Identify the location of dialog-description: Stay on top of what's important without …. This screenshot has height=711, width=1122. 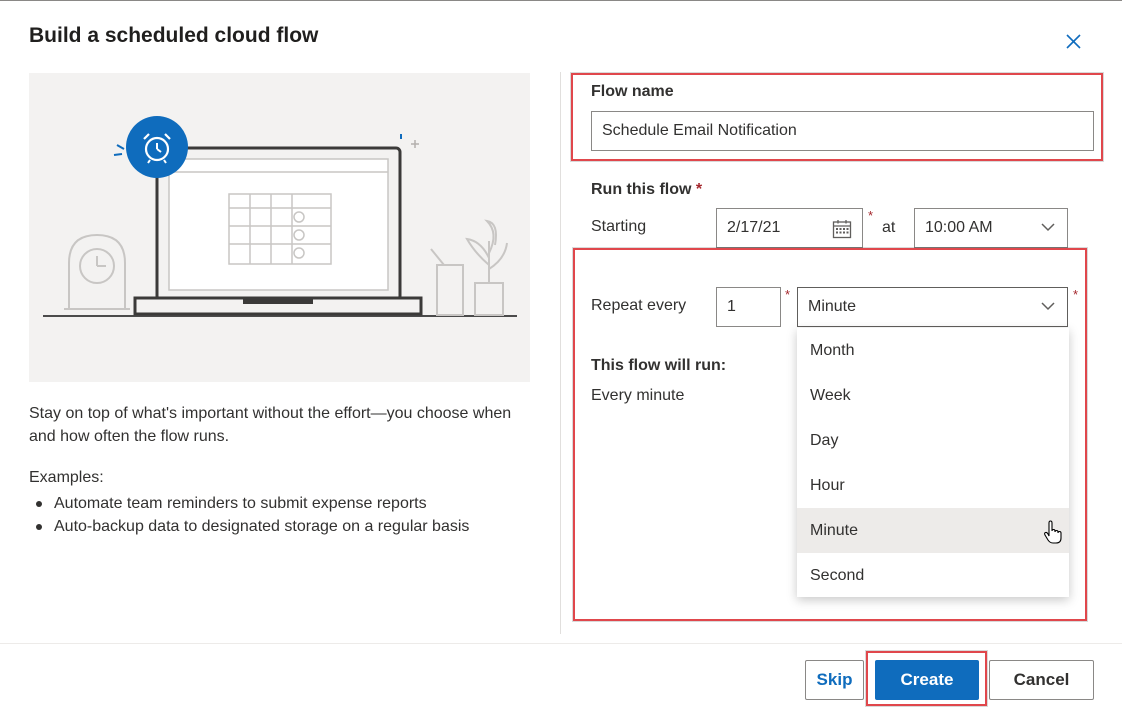
(270, 425).